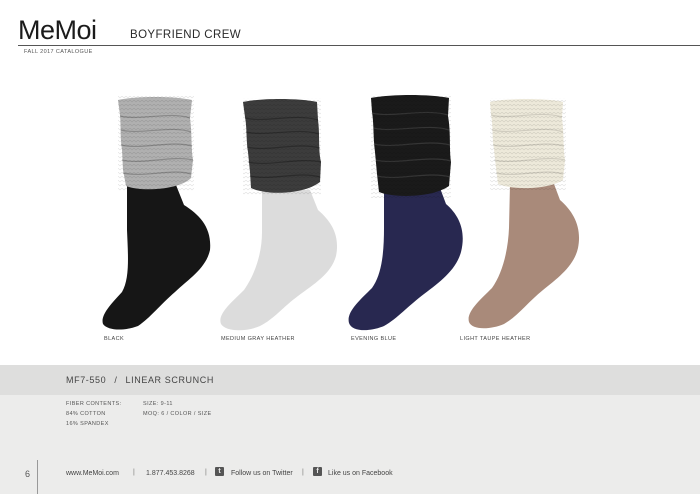 The width and height of the screenshot is (700, 494). What do you see at coordinates (28, 474) in the screenshot?
I see `page-number: 6` at bounding box center [28, 474].